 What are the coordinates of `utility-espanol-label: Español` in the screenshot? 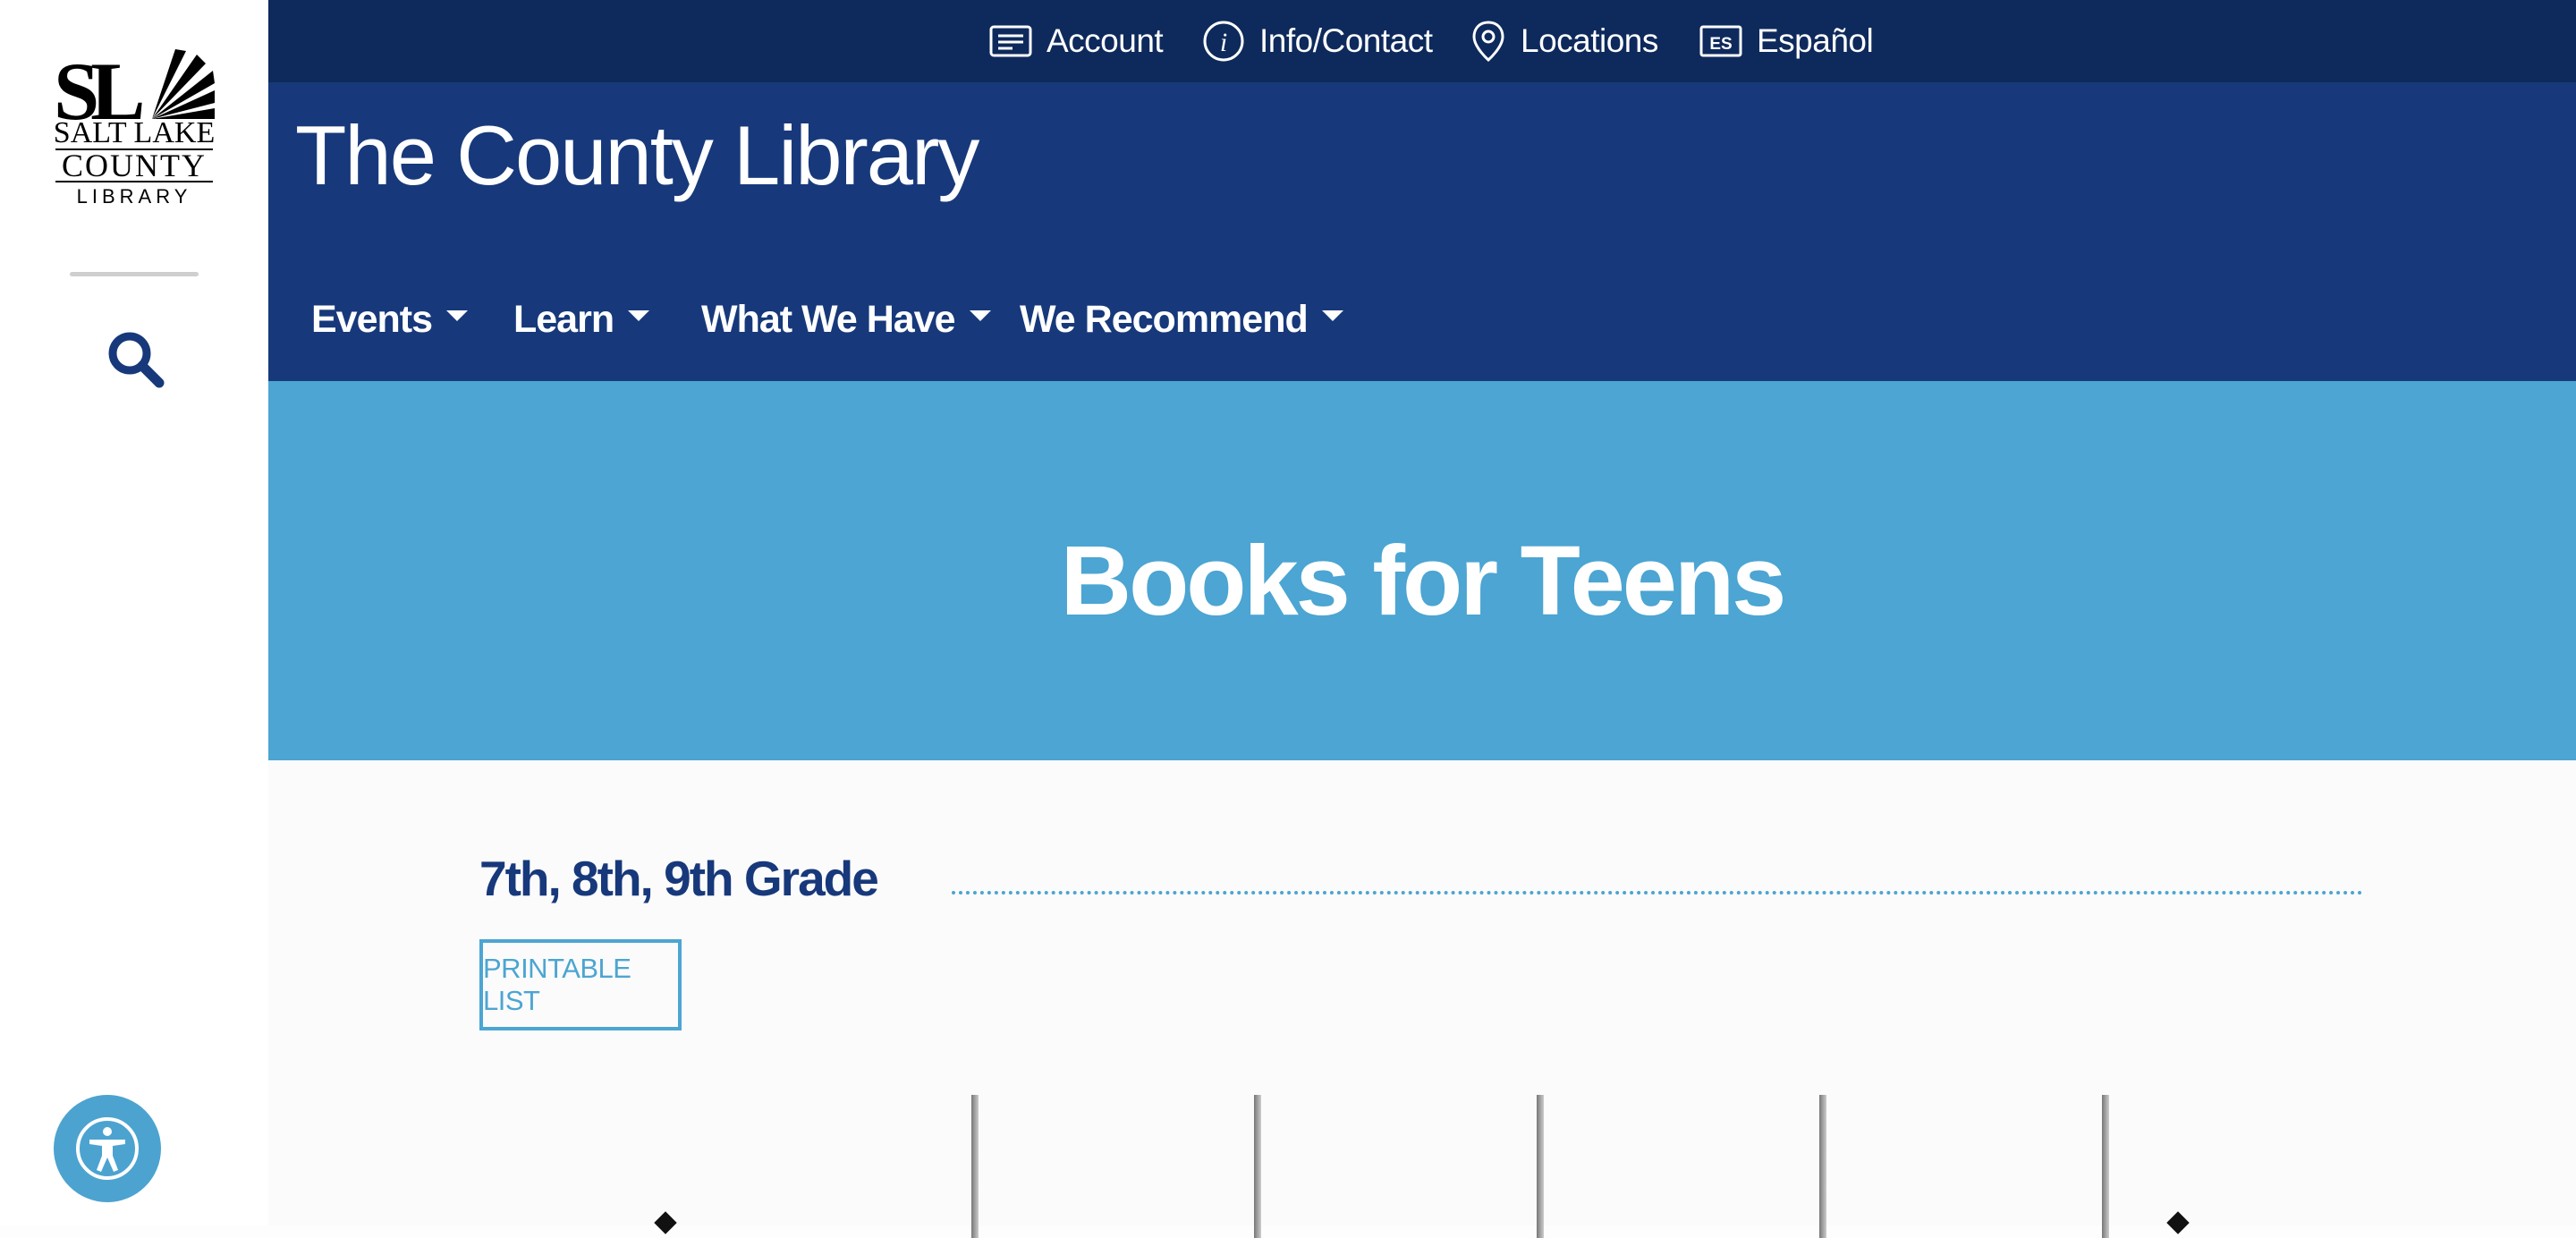 It's located at (1815, 40).